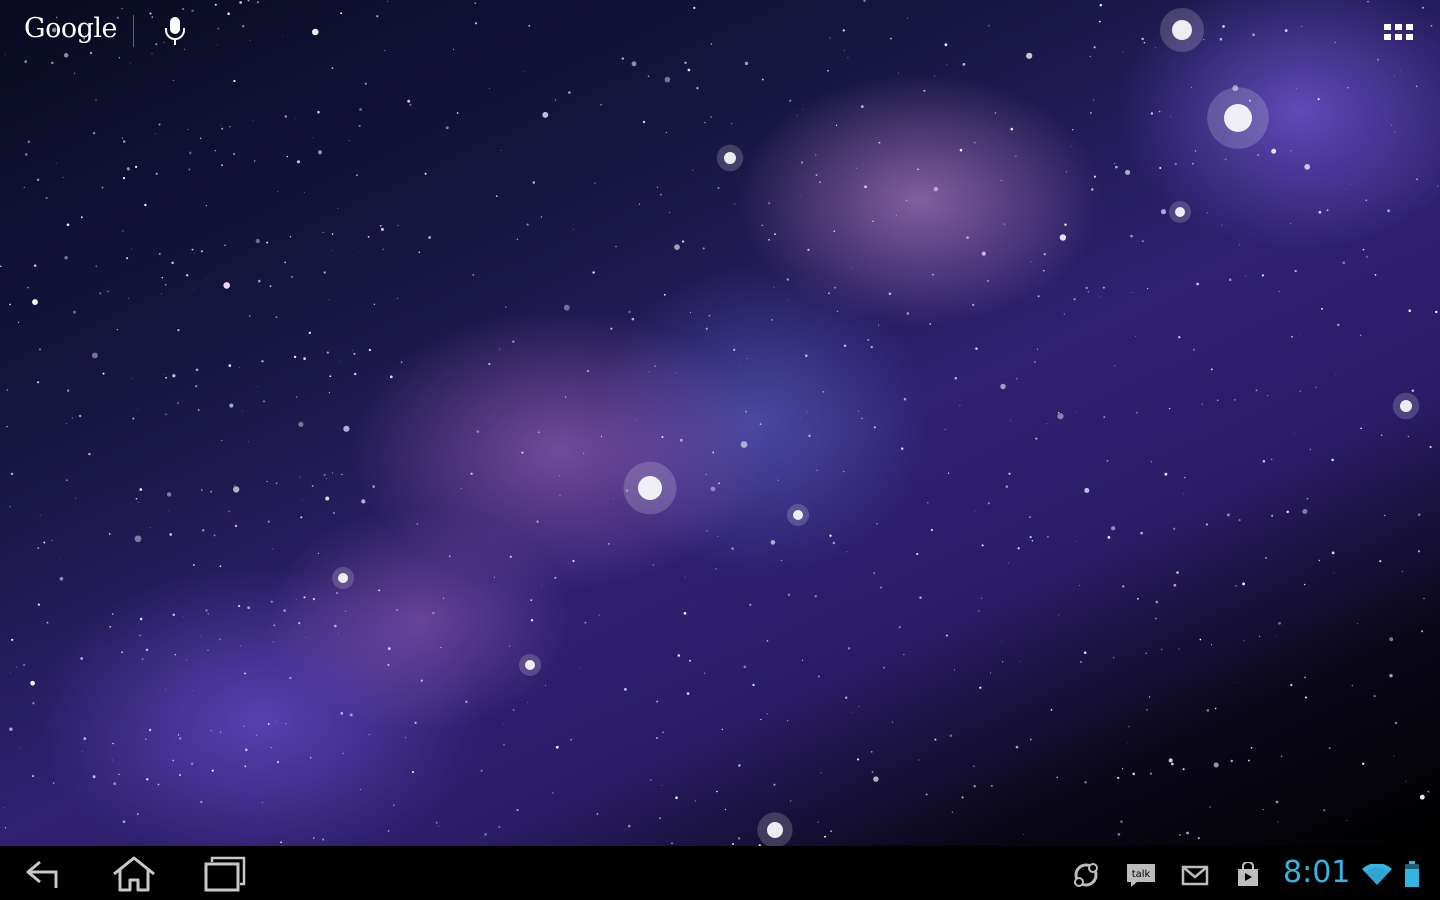  What do you see at coordinates (70, 28) in the screenshot?
I see `google-search-logo: Google` at bounding box center [70, 28].